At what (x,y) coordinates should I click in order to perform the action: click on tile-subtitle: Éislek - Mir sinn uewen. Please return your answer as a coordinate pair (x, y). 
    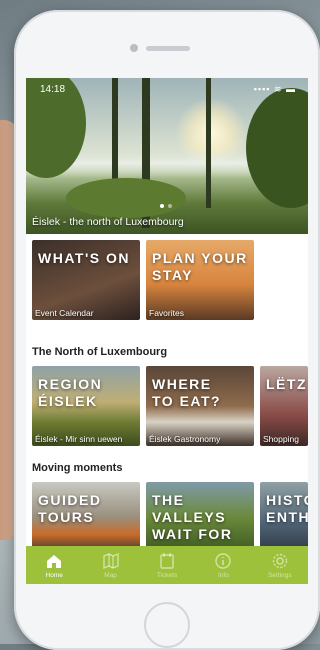
    Looking at the image, I should click on (79, 439).